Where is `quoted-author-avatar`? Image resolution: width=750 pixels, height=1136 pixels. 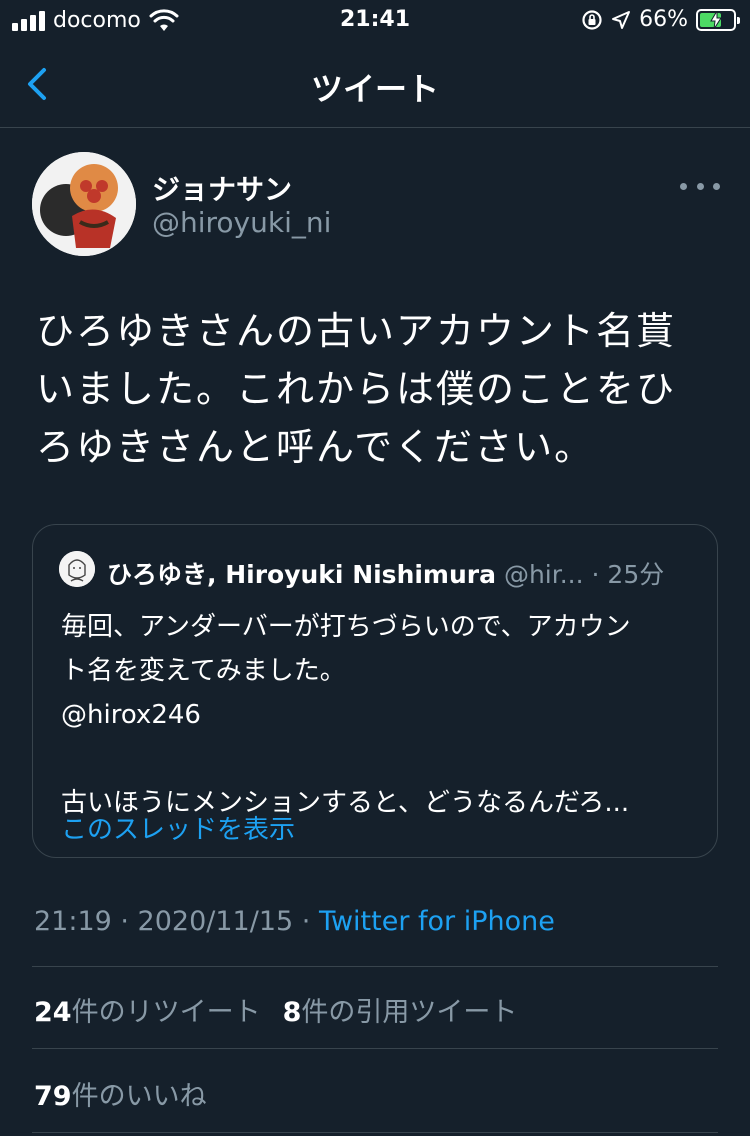
quoted-author-avatar is located at coordinates (77, 569).